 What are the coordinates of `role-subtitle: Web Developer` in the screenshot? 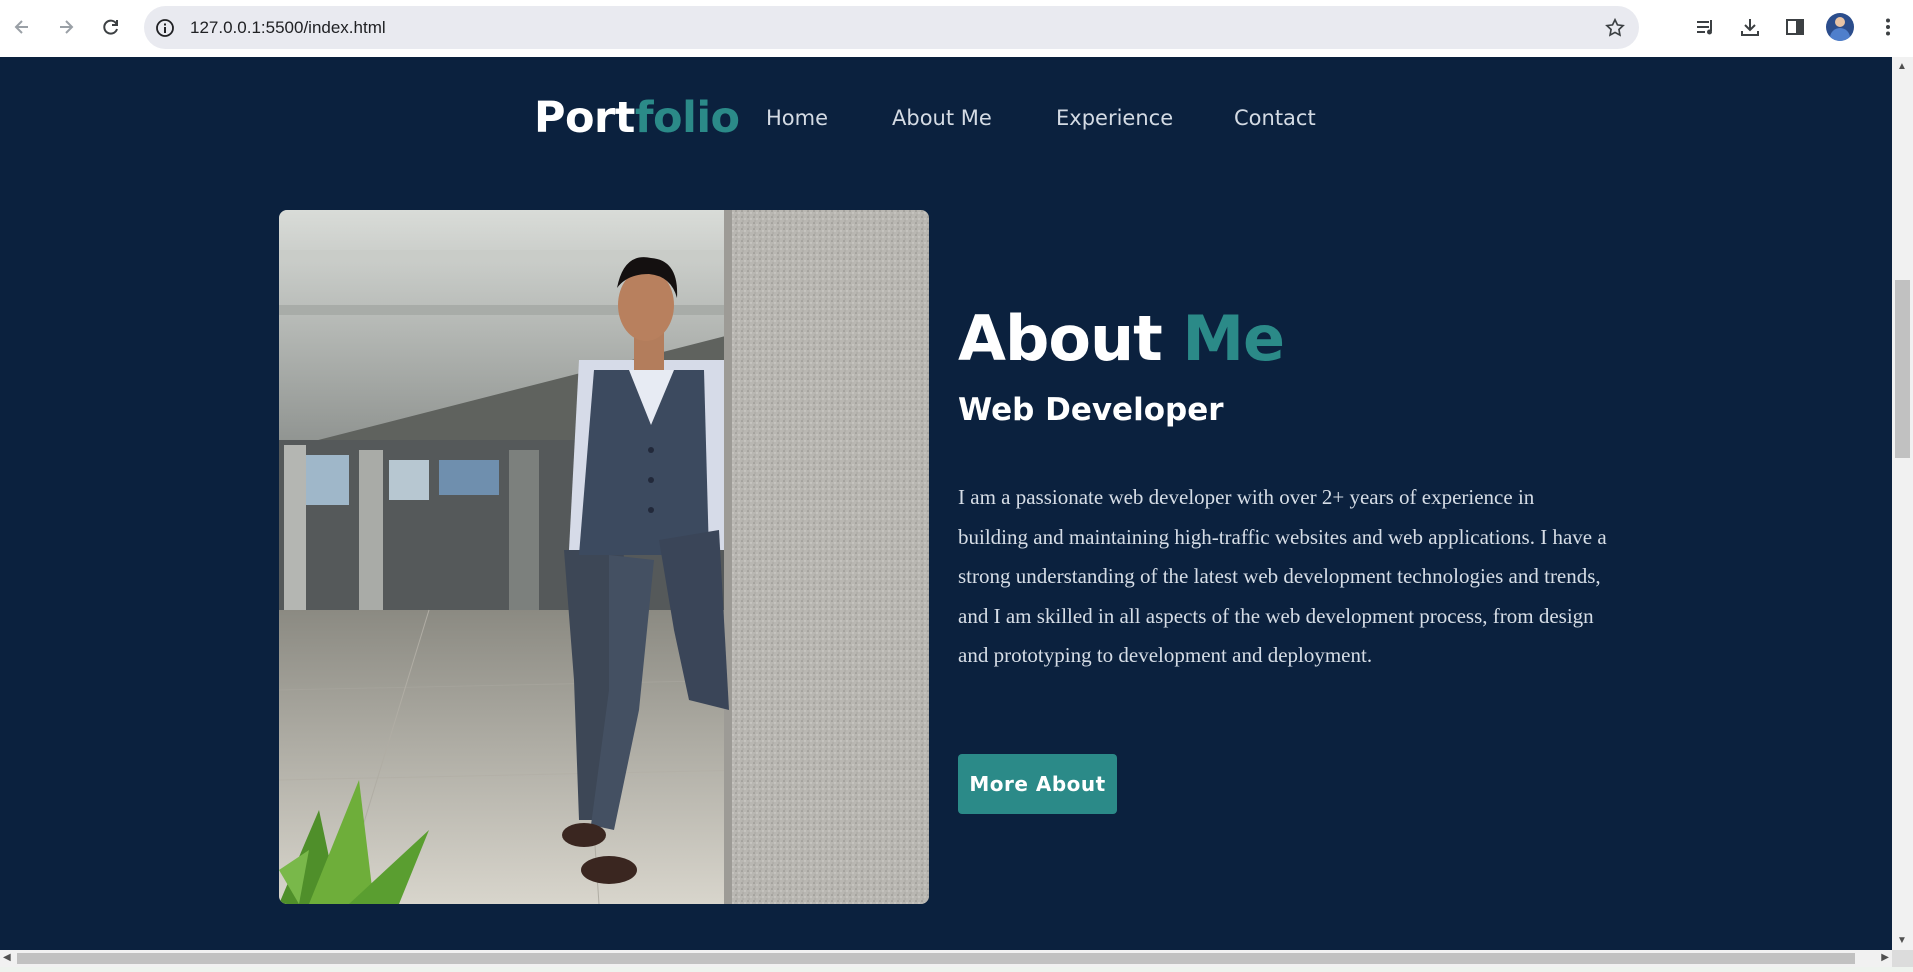 It's located at (1091, 410).